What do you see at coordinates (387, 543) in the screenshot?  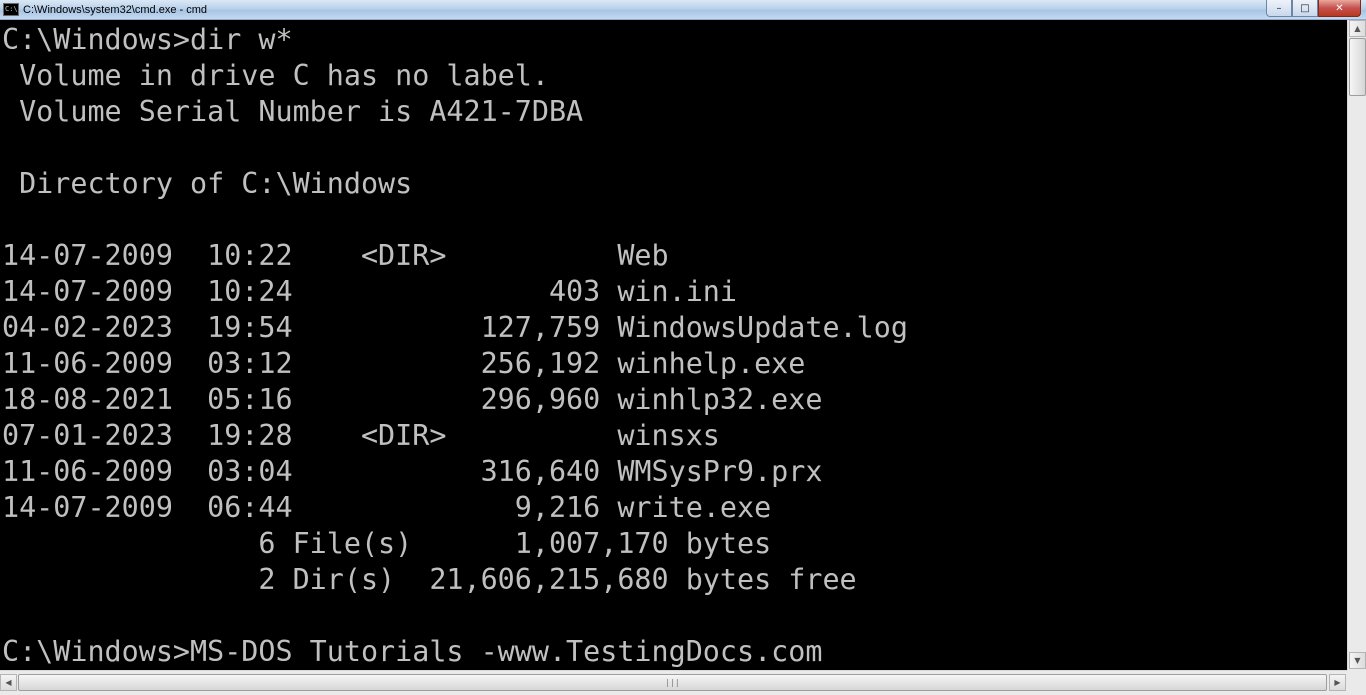 I see `console-line: 6 File(s) 1,007,170 bytes` at bounding box center [387, 543].